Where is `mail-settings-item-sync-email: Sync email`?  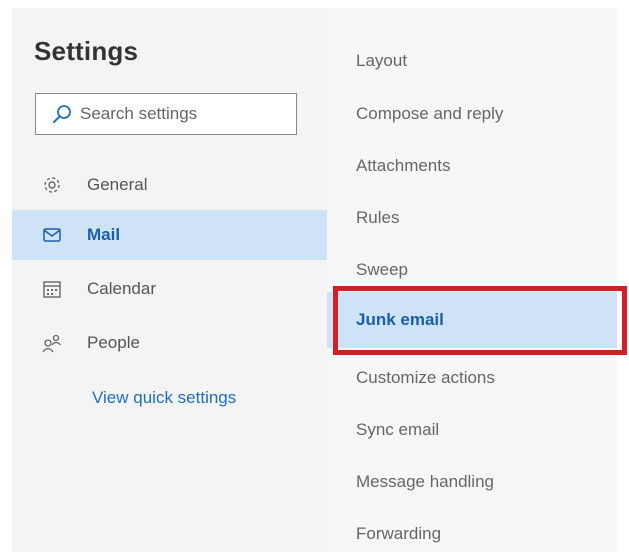
mail-settings-item-sync-email: Sync email is located at coordinates (472, 430).